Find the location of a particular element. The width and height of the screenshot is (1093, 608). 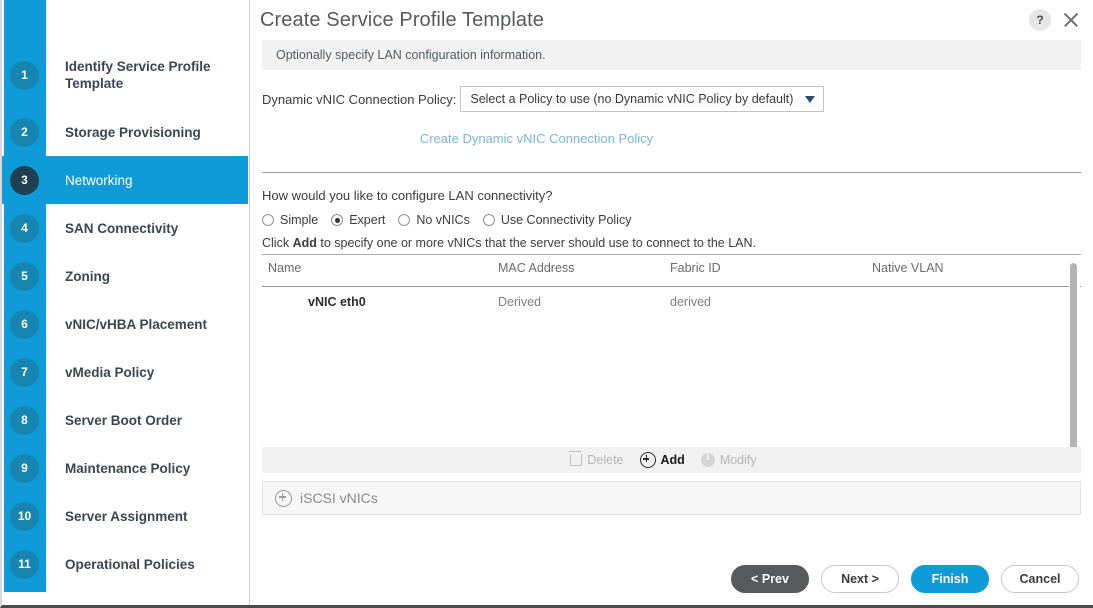

sidebar-item-vnic-vhba-placement: 6 vNIC/vHBA Placement is located at coordinates (125, 324).